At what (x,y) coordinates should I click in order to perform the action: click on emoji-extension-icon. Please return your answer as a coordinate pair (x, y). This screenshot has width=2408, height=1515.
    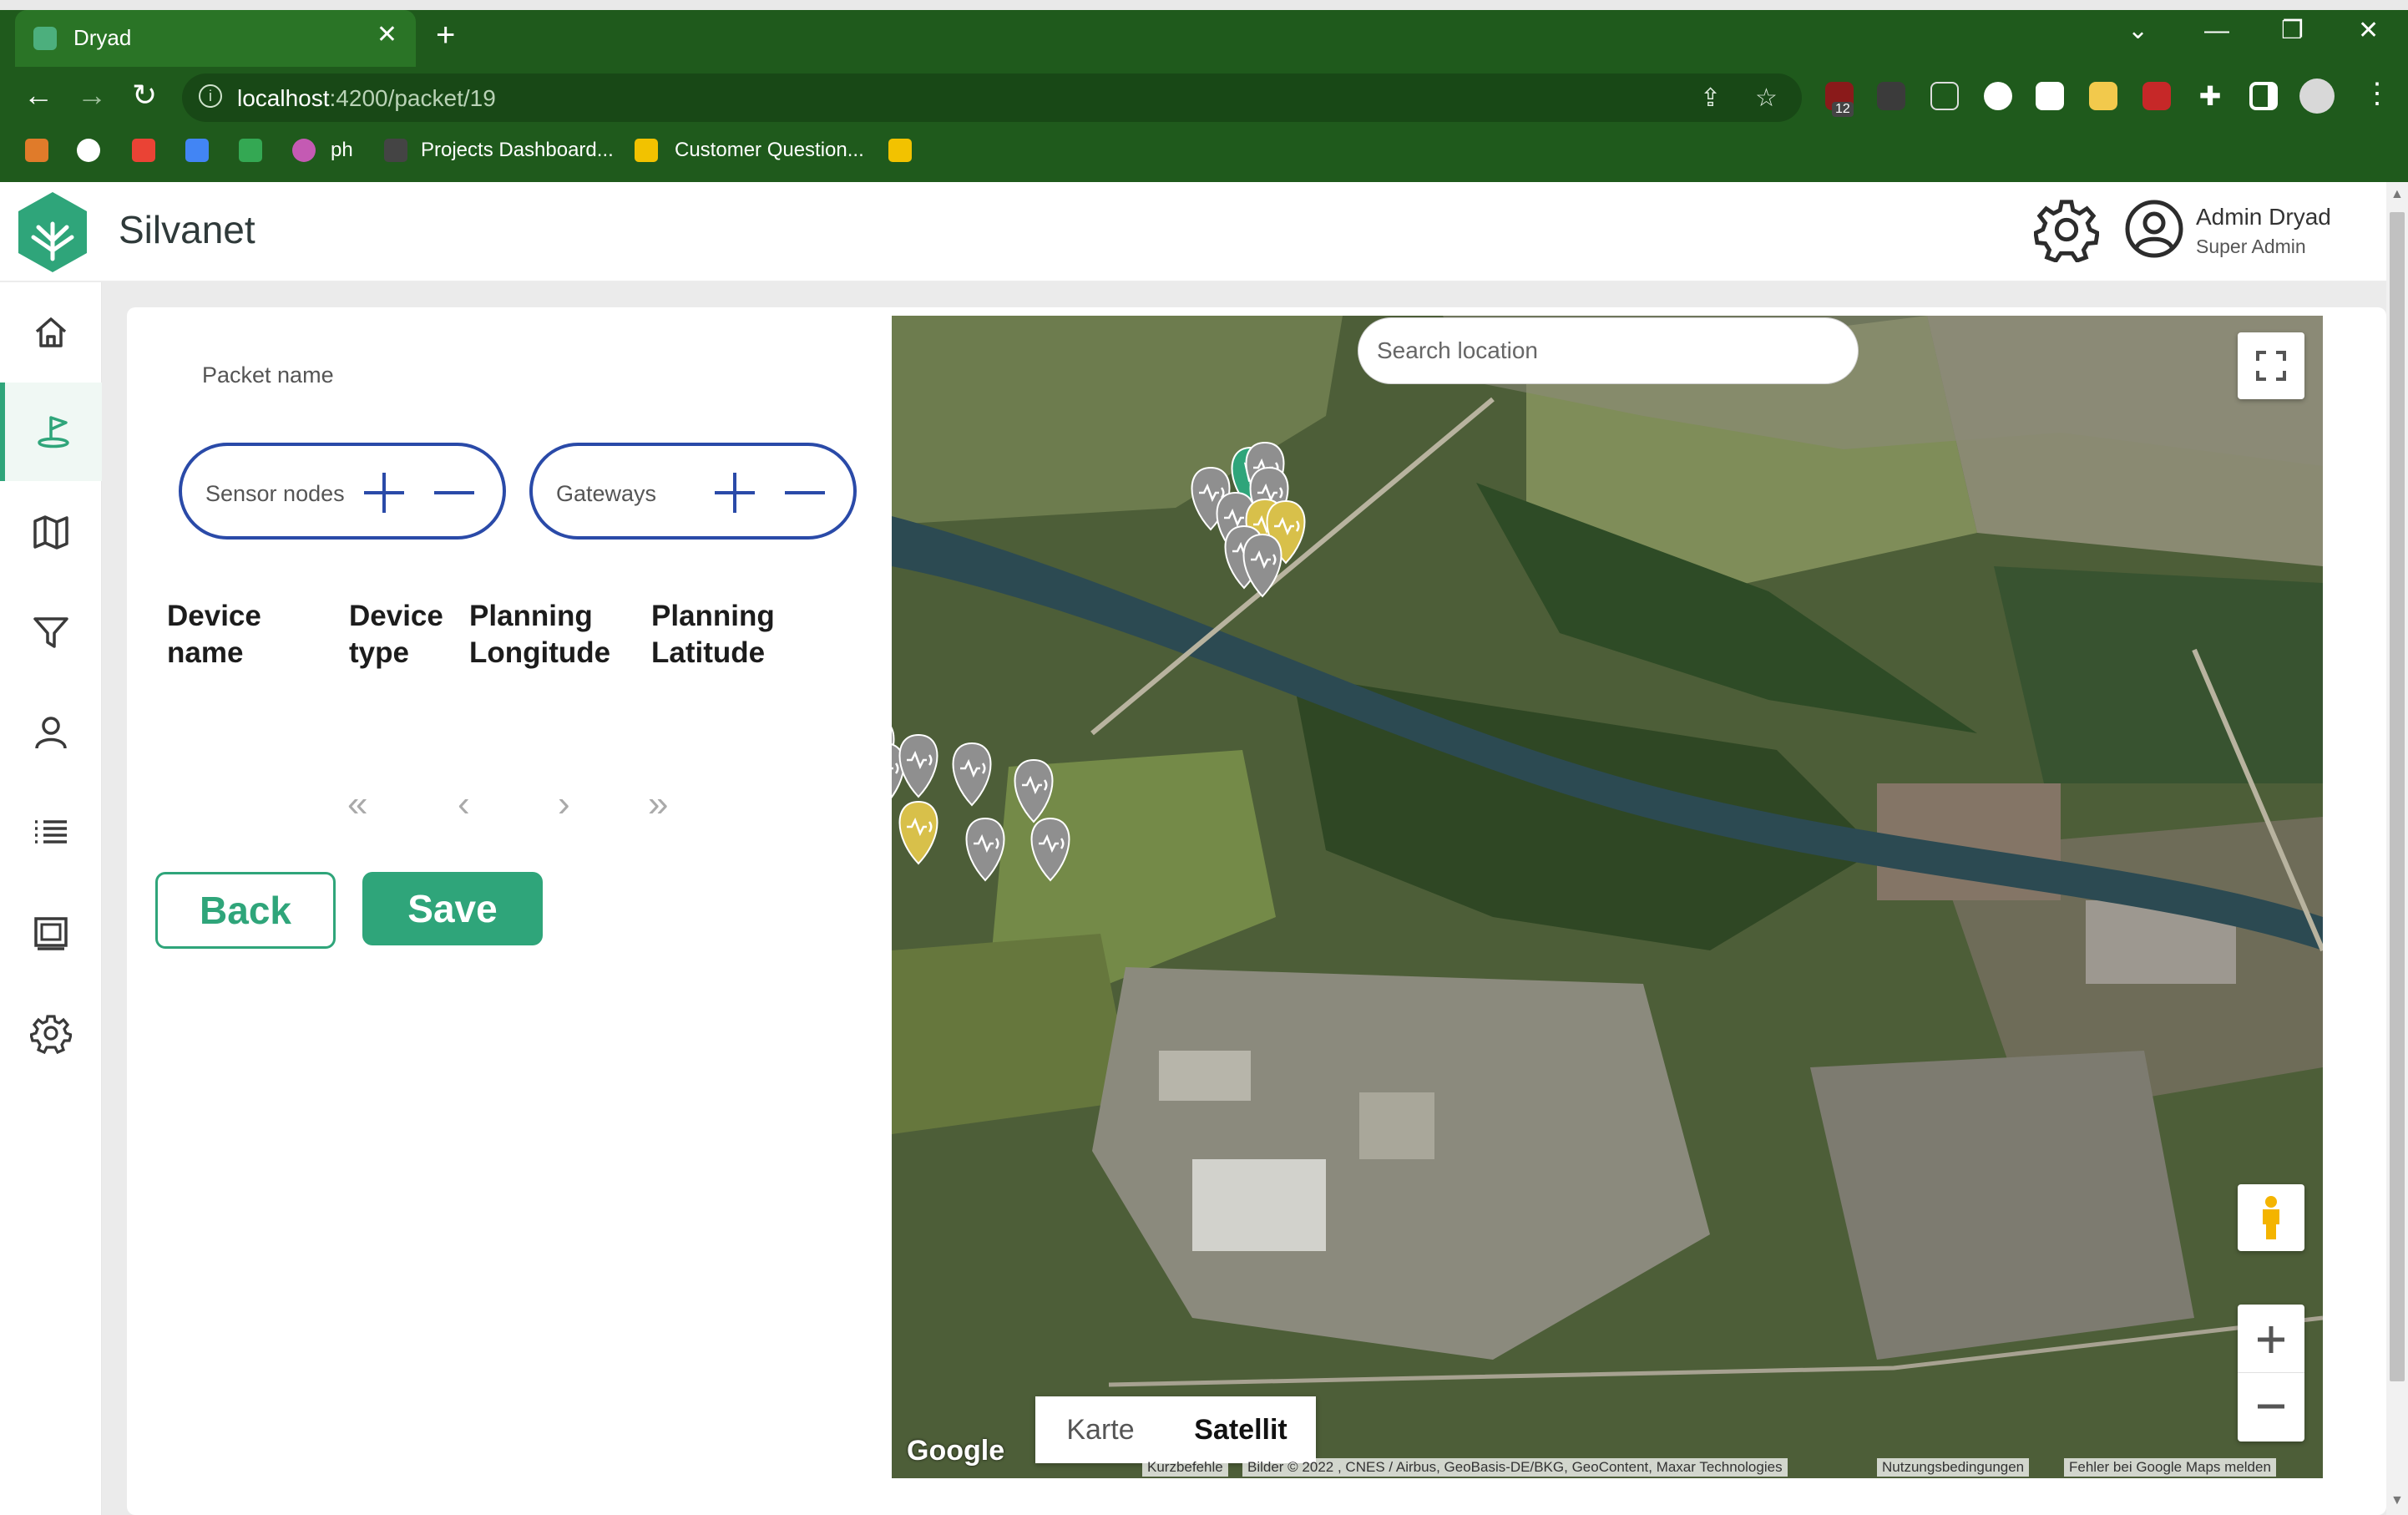
    Looking at the image, I should click on (2103, 96).